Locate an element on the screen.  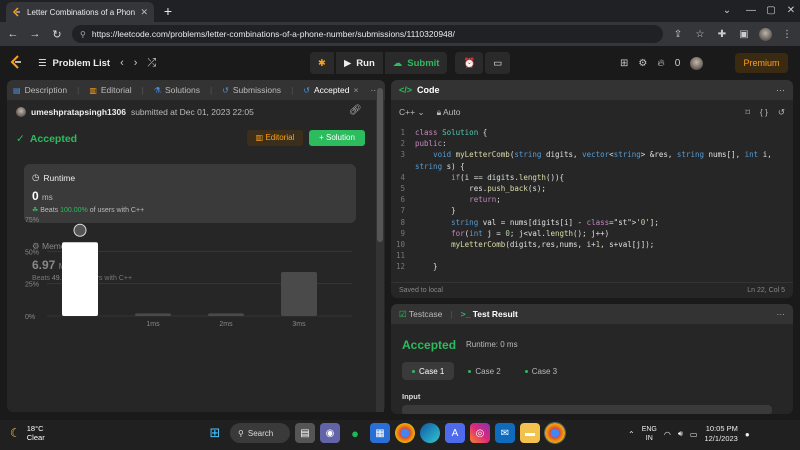
volume-icon: 🔊︎ is located at coordinates (680, 434).